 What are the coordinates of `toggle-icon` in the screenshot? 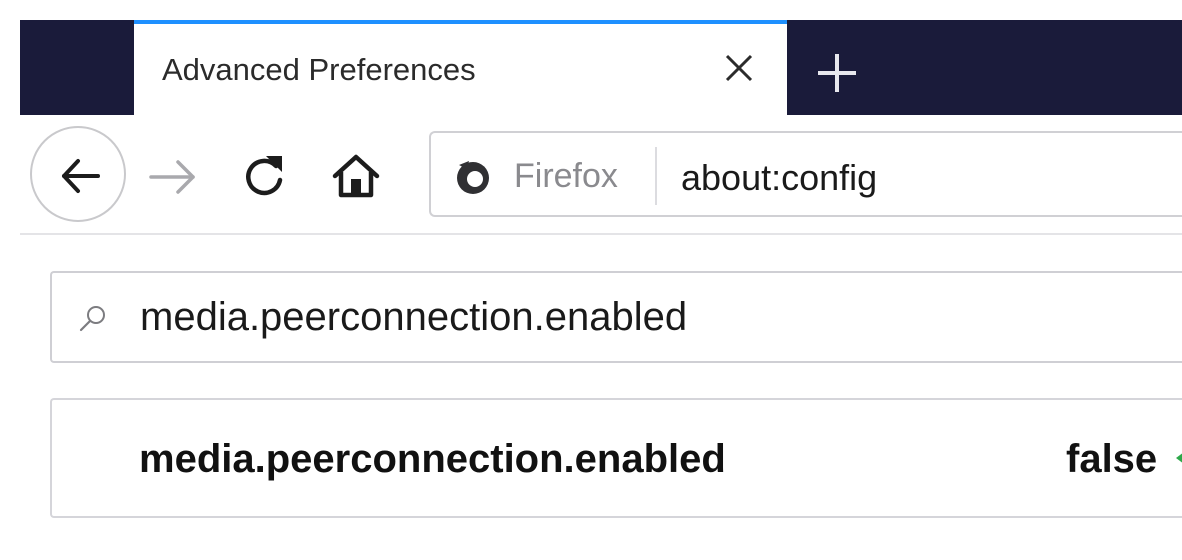 It's located at (1179, 458).